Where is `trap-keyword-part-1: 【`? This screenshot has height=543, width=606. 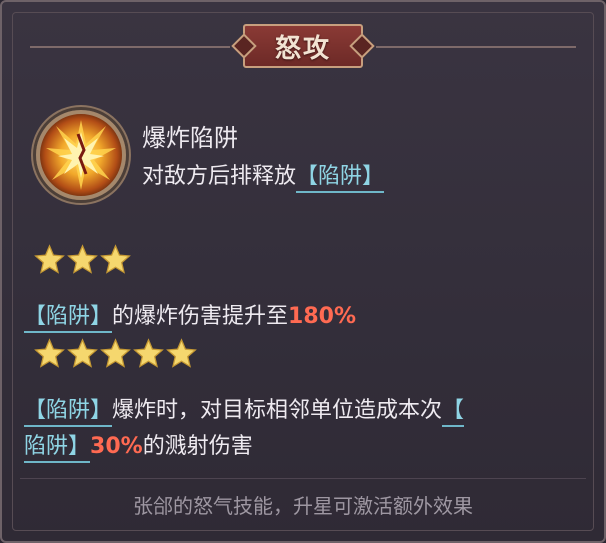
trap-keyword-part-1: 【 is located at coordinates (453, 412).